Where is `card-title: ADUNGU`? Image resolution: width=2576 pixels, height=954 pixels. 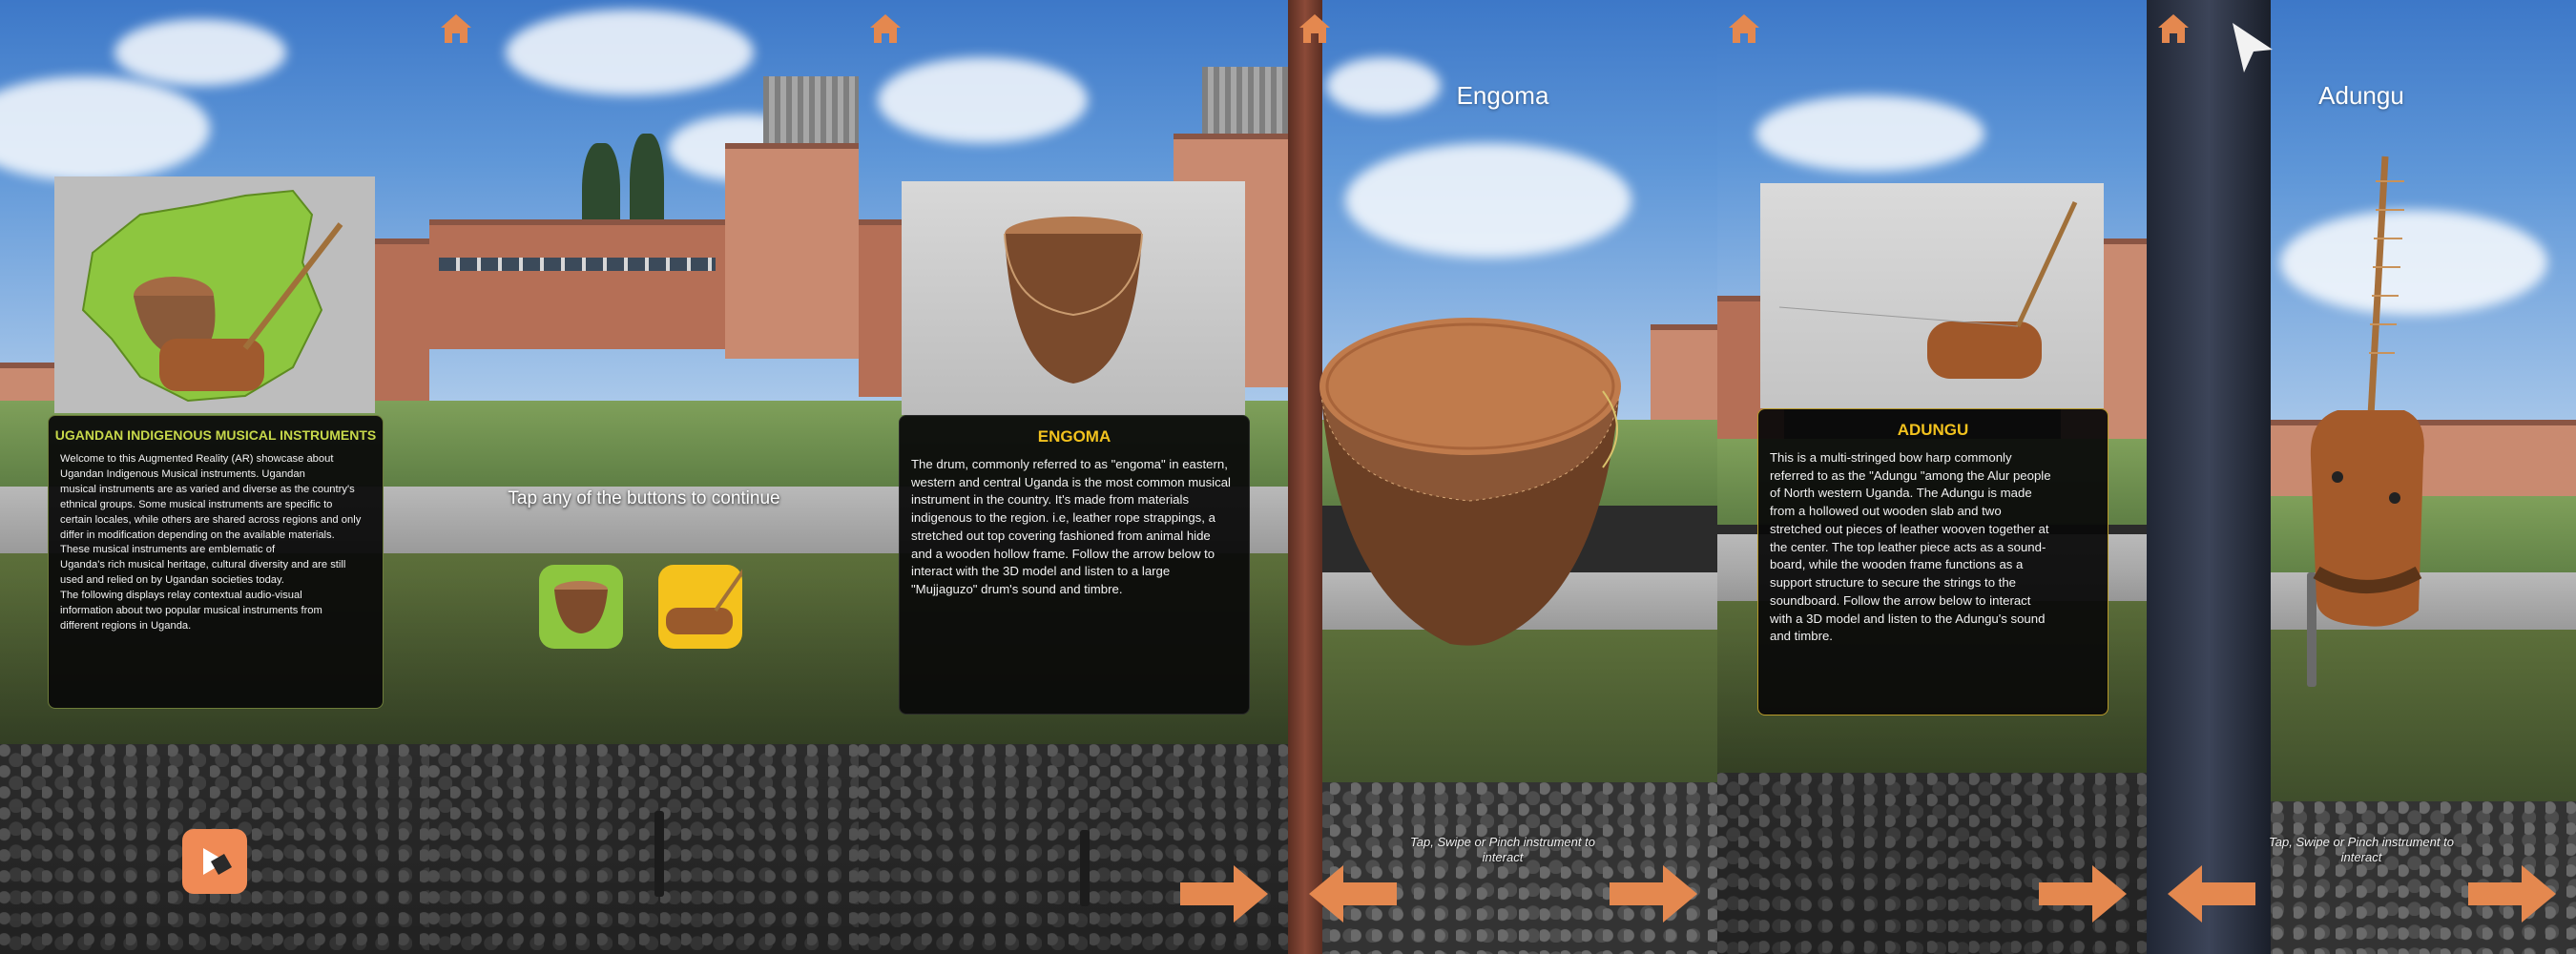 card-title: ADUNGU is located at coordinates (1933, 430).